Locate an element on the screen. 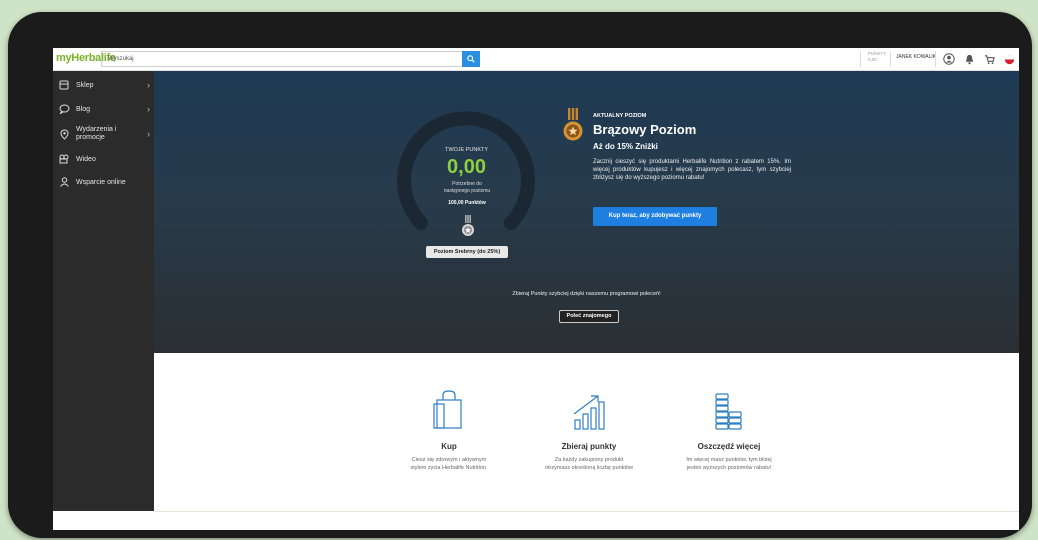  points-needed-text: Potrzebne do następnego poziomu is located at coordinates (467, 188).